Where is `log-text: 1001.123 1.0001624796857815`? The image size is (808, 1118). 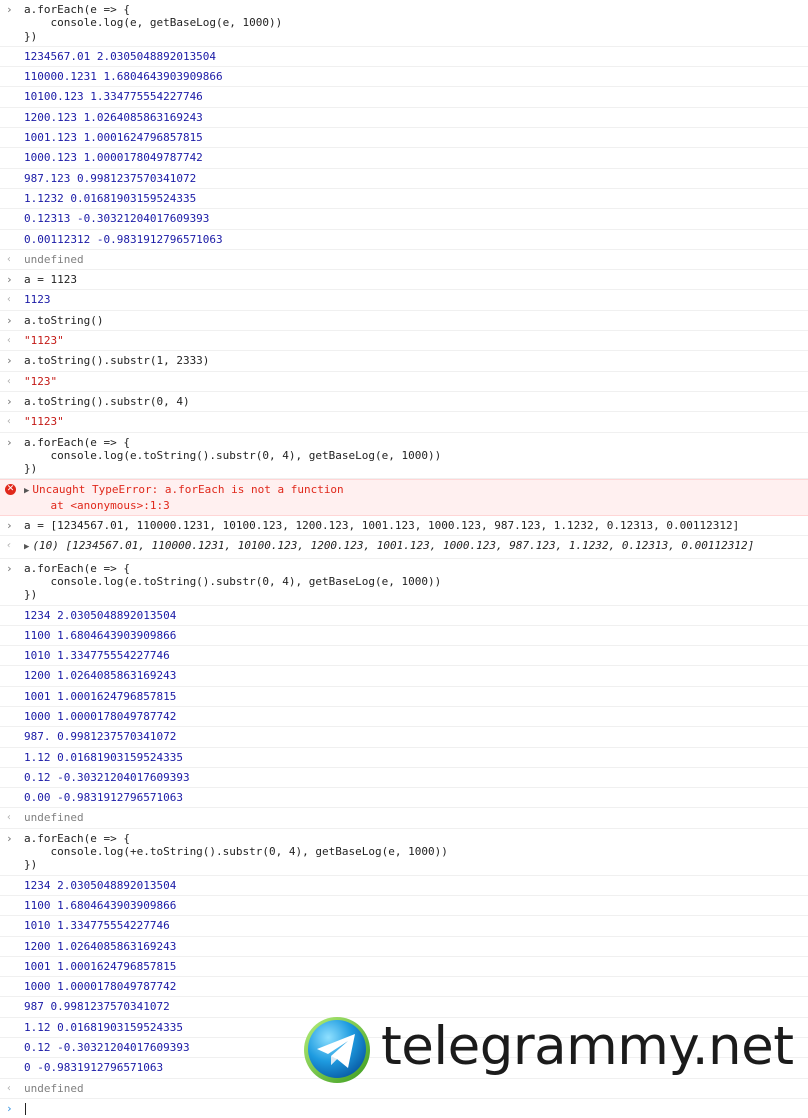
log-text: 1001.123 1.0001624796857815 is located at coordinates (113, 138).